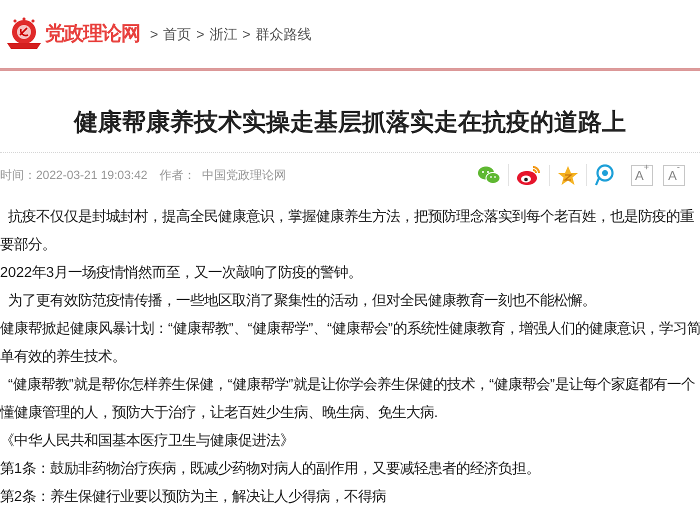  I want to click on breadcrumb-link: 群众路线, so click(284, 34).